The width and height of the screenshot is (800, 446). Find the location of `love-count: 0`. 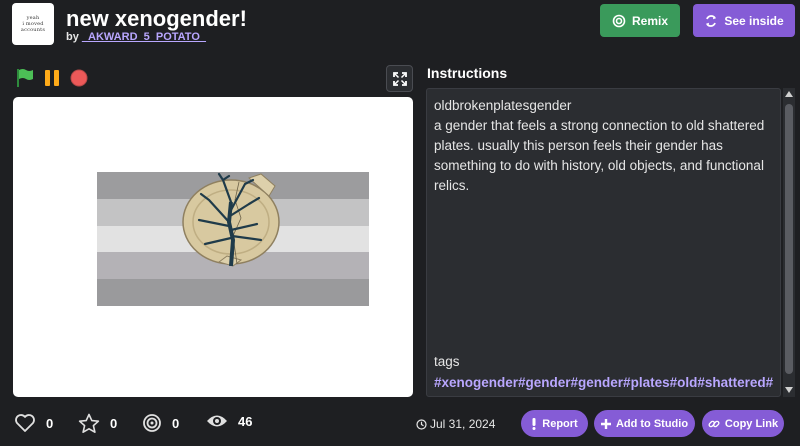

love-count: 0 is located at coordinates (50, 423).